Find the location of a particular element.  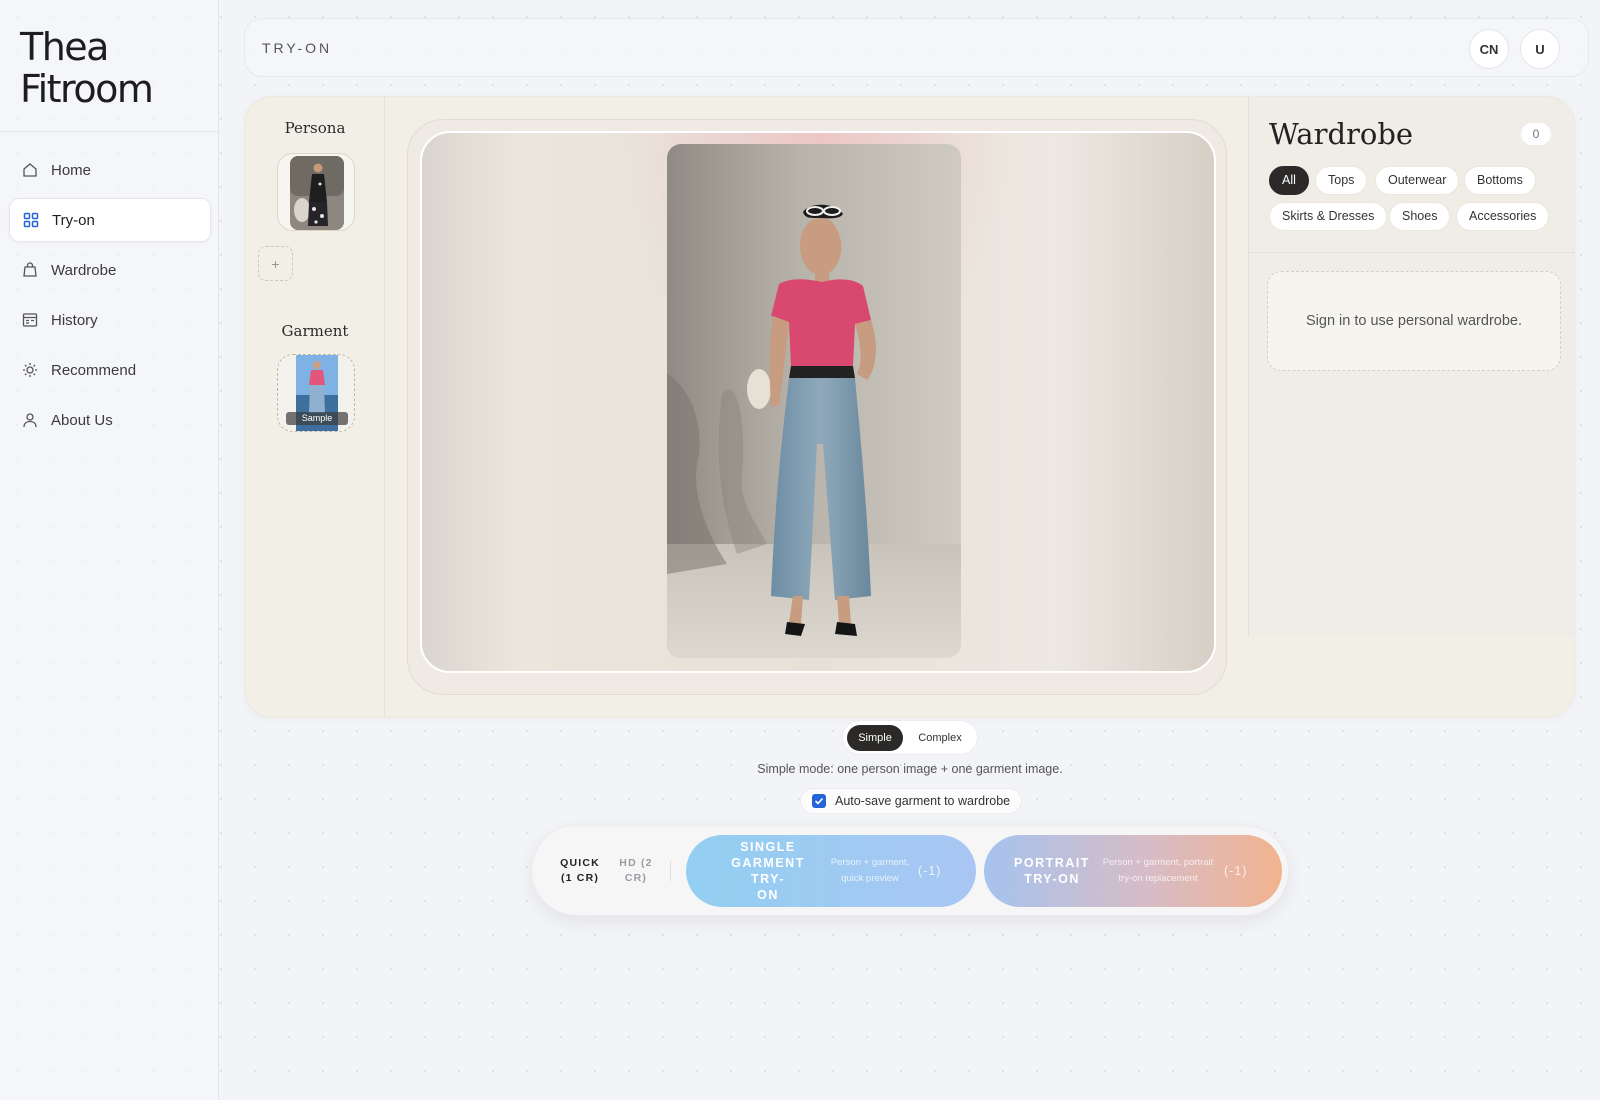

check-icon is located at coordinates (819, 801).